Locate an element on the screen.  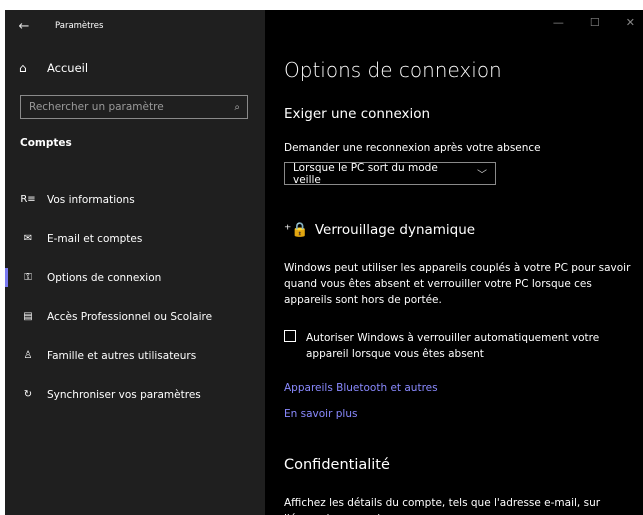
key-icon: ⚿ is located at coordinates (28, 277).